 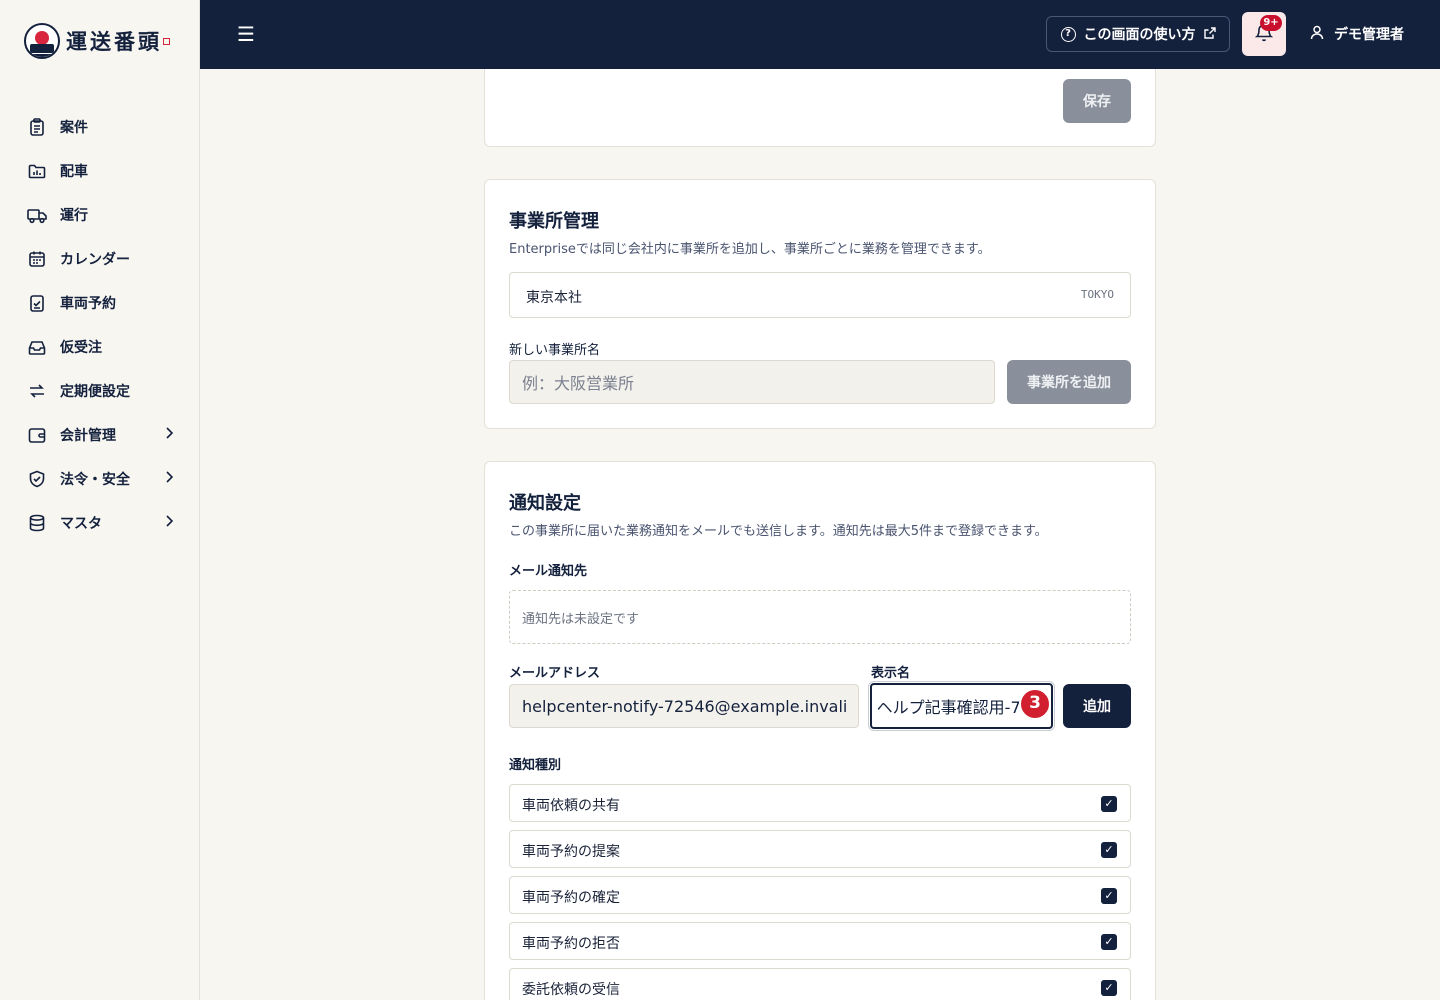 What do you see at coordinates (81, 348) in the screenshot?
I see `sidebar-item-label: 仮受注` at bounding box center [81, 348].